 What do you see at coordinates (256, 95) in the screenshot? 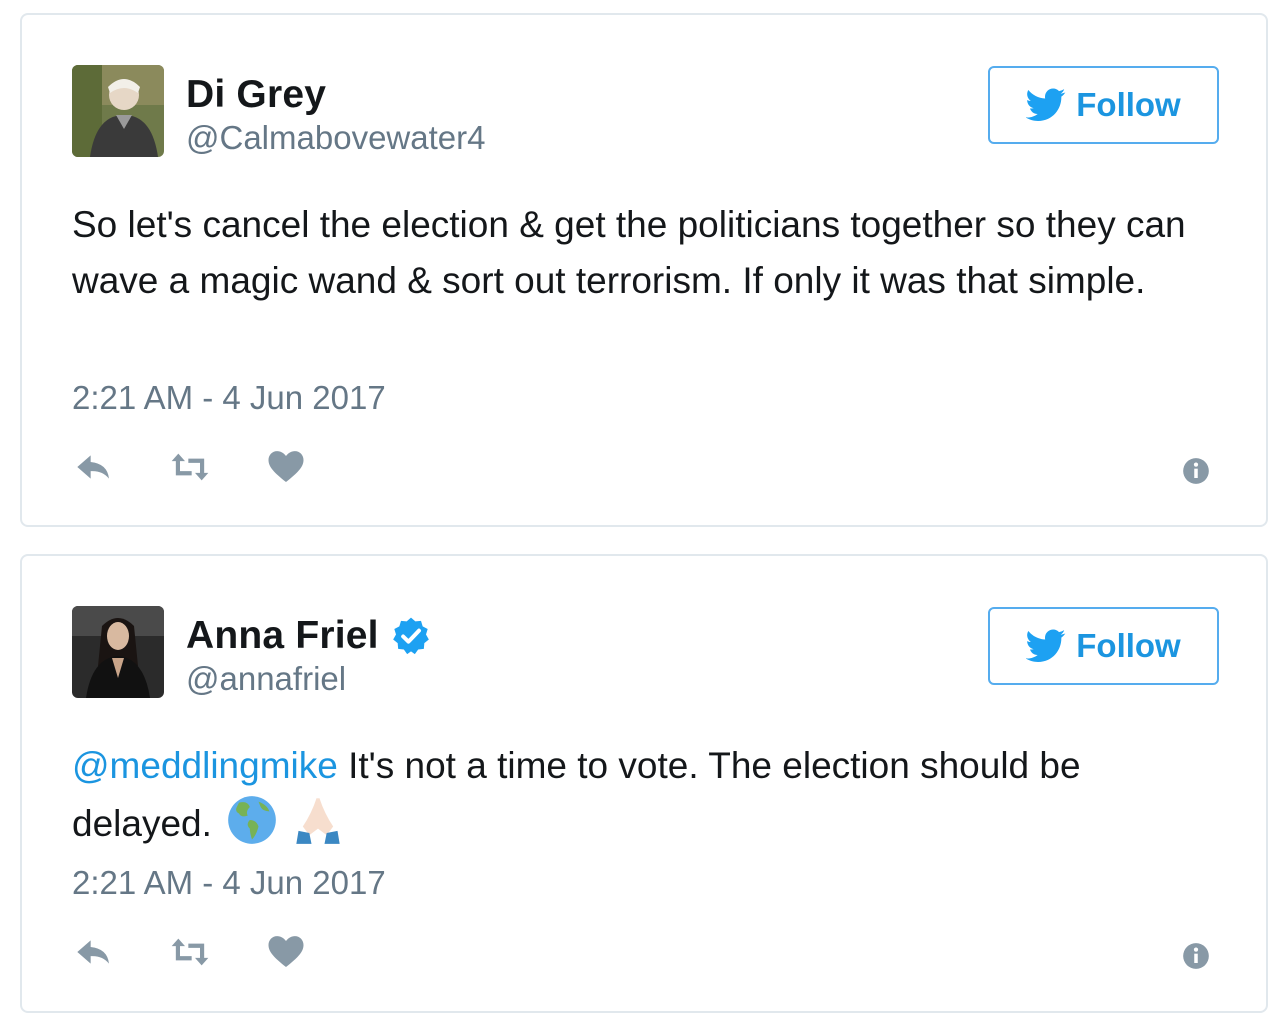
I see `display-name: Di Grey` at bounding box center [256, 95].